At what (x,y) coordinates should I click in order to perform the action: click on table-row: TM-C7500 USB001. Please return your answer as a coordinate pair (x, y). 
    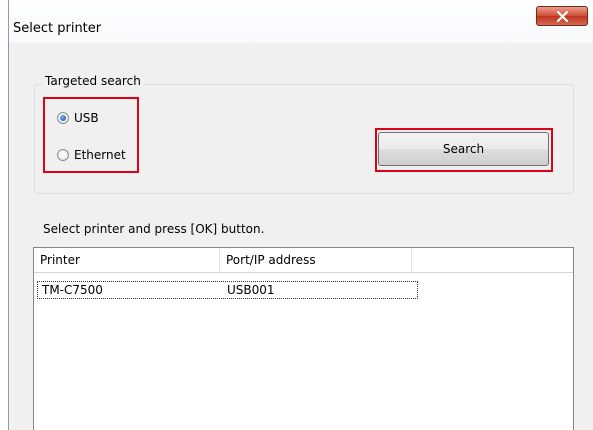
    Looking at the image, I should click on (227, 290).